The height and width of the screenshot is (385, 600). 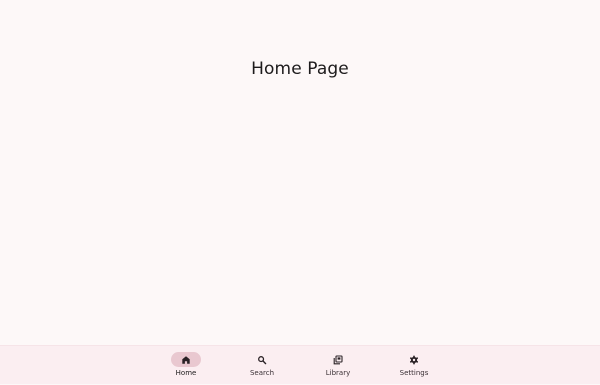 What do you see at coordinates (186, 365) in the screenshot?
I see `nav-item-home: Home` at bounding box center [186, 365].